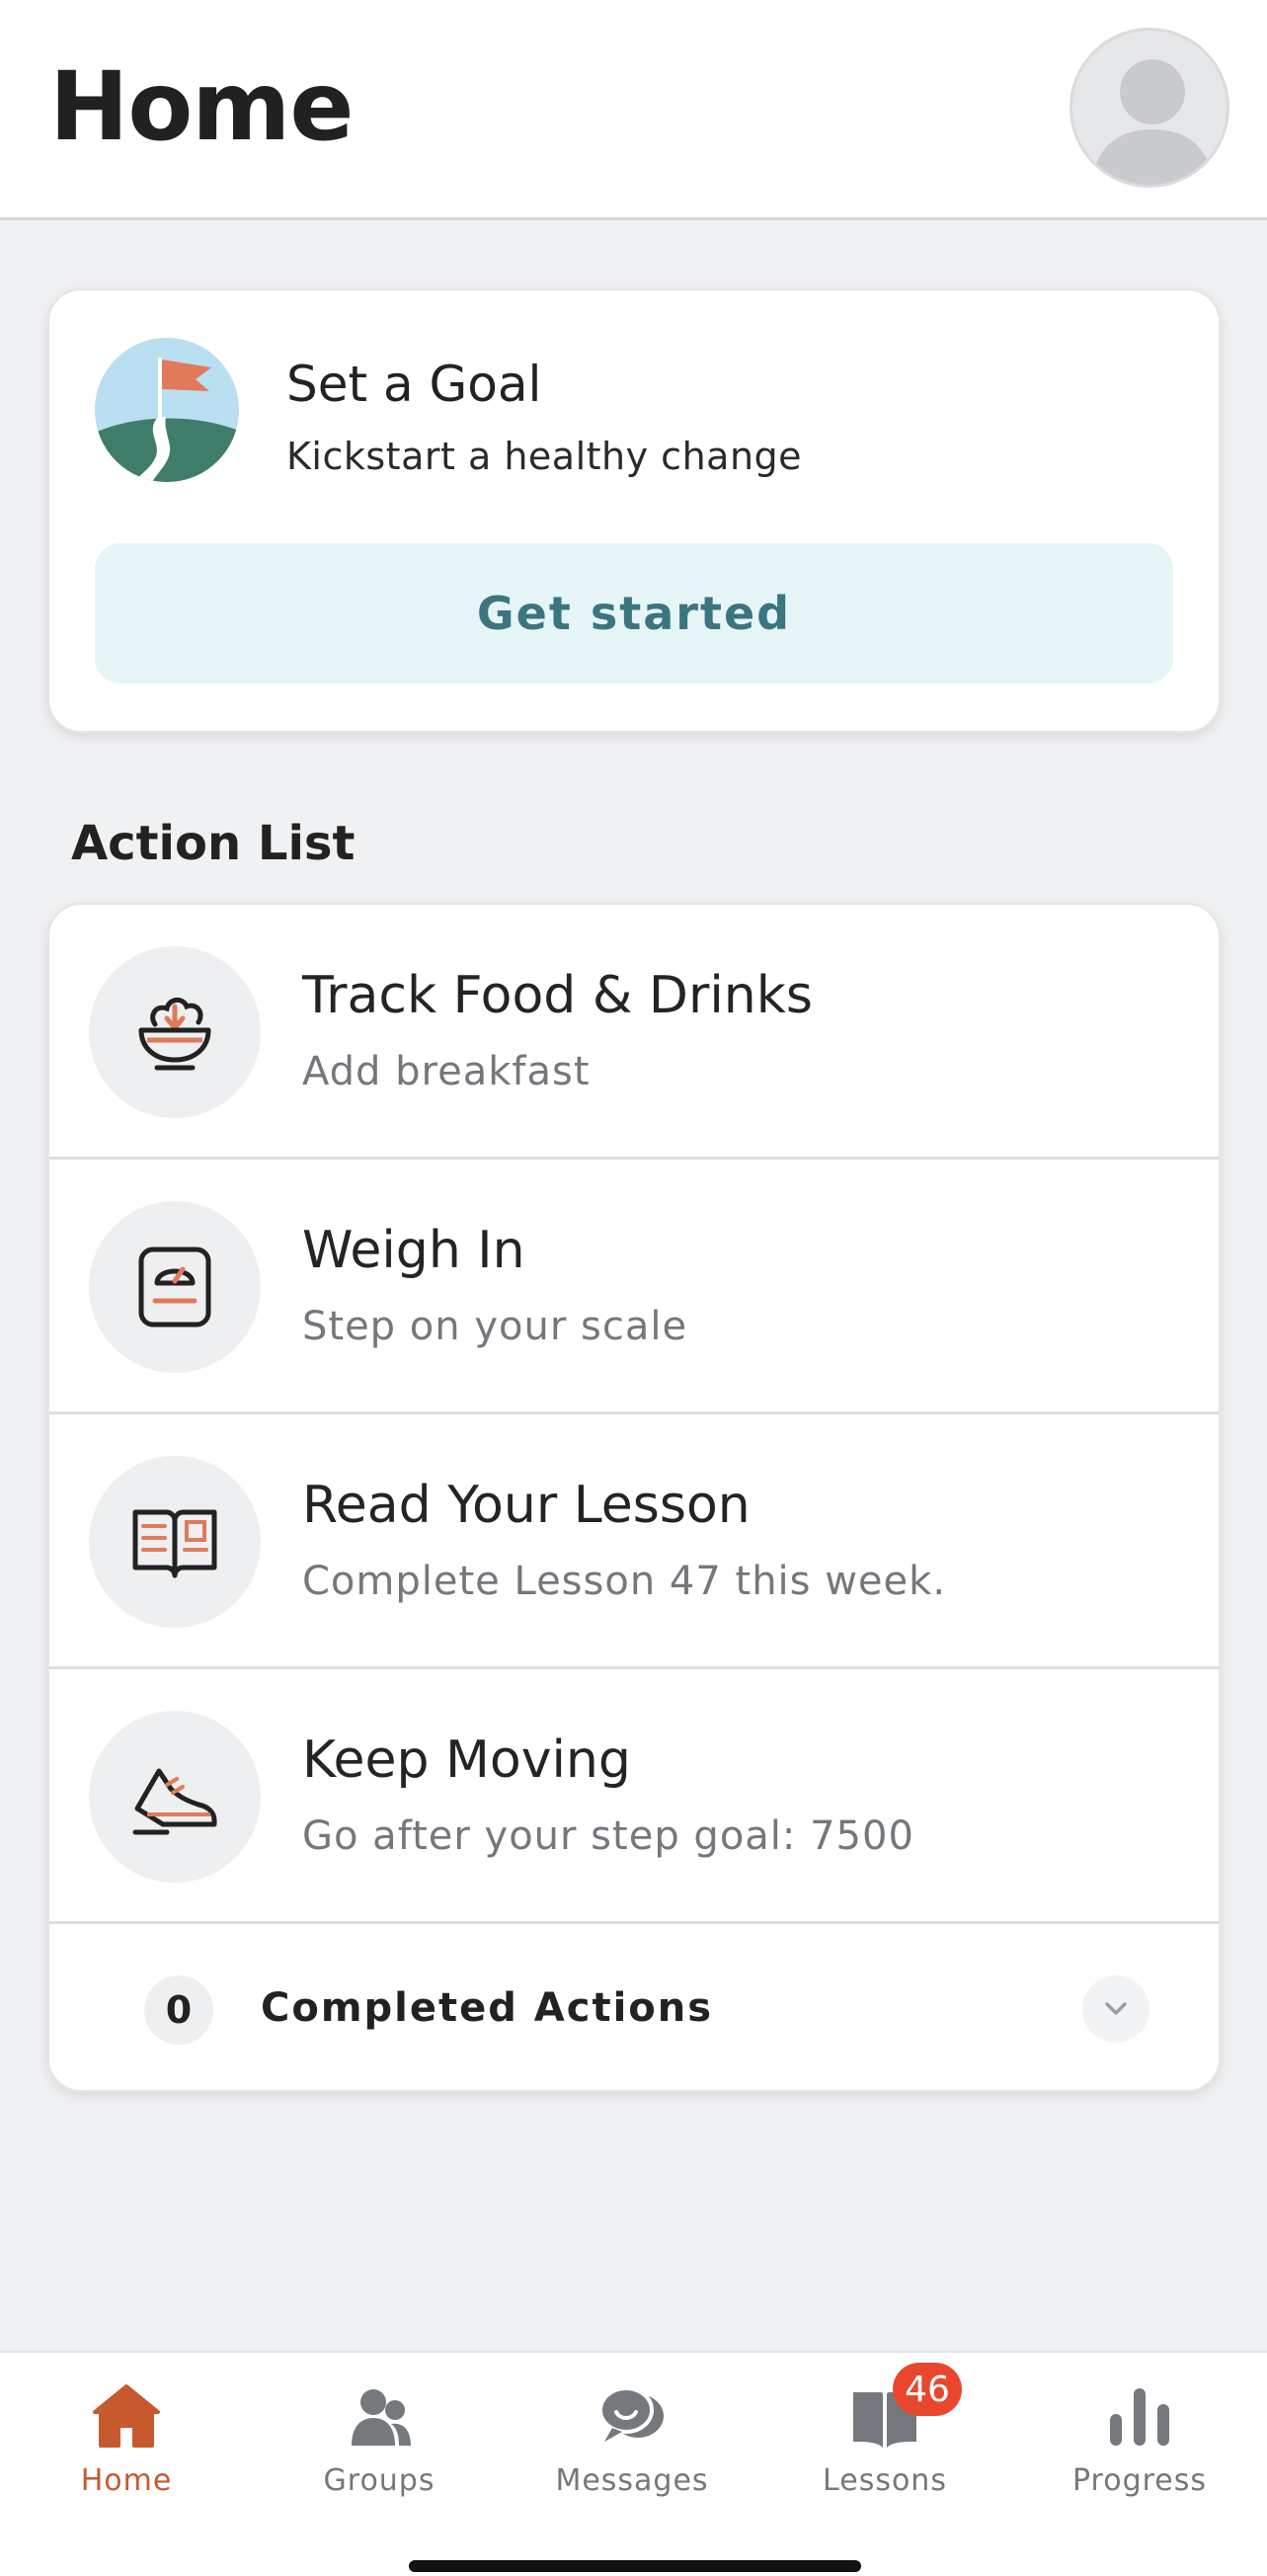 The image size is (1267, 2576). What do you see at coordinates (632, 2480) in the screenshot?
I see `tab-label: Messages` at bounding box center [632, 2480].